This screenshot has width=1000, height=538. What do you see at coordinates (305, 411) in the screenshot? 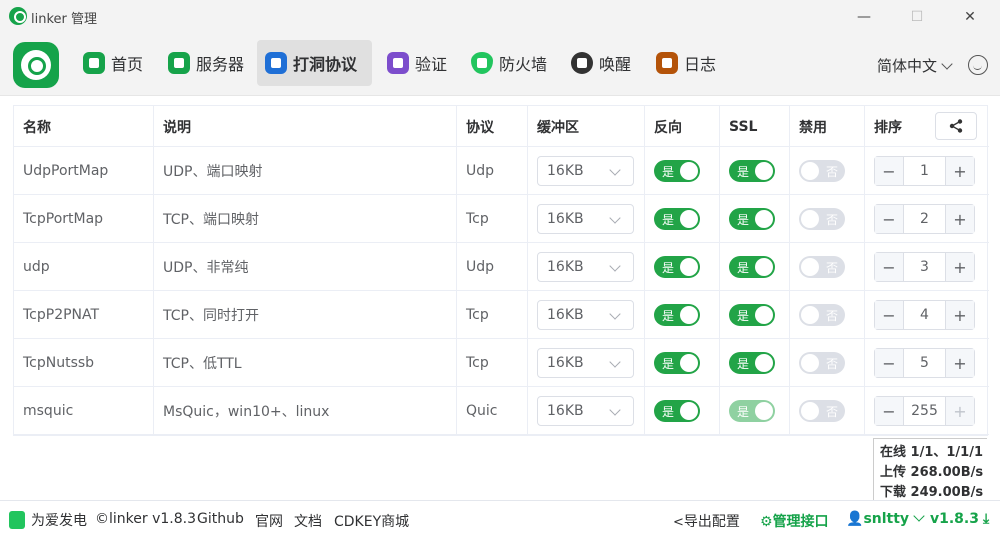
I see `protocol-desc: MsQuic，win10+、linux` at bounding box center [305, 411].